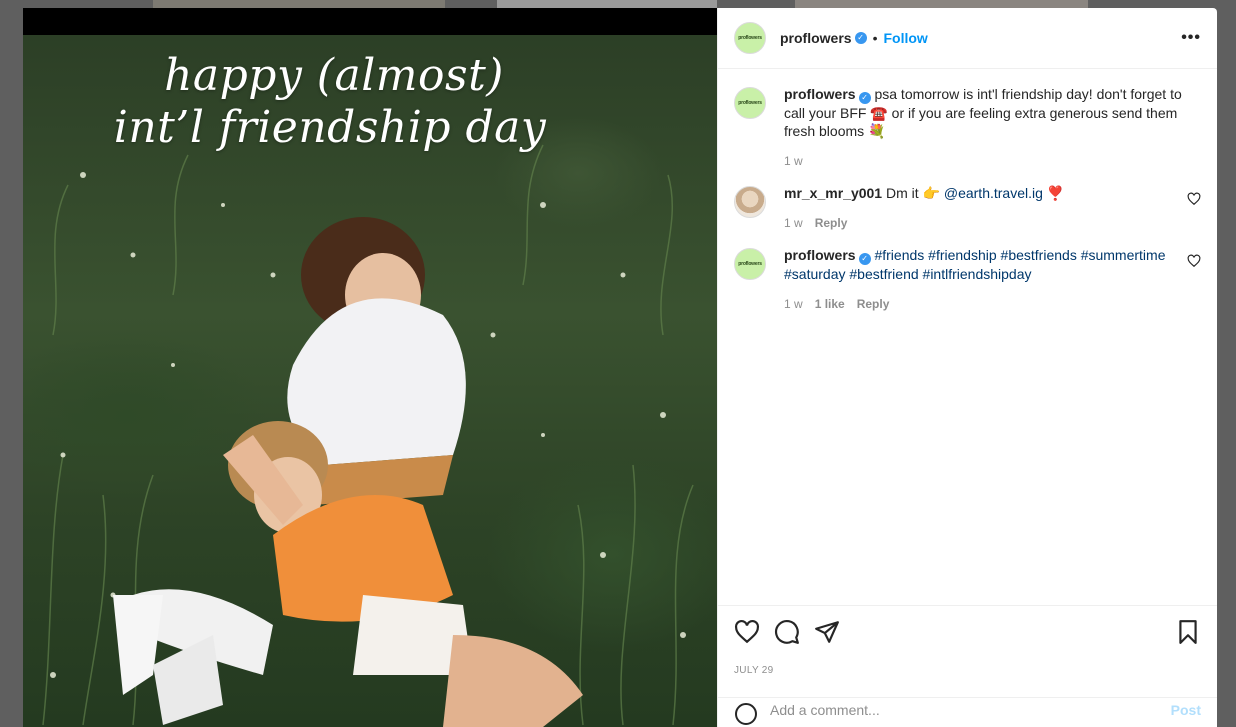 The width and height of the screenshot is (1236, 727). What do you see at coordinates (905, 38) in the screenshot?
I see `follow-button: Follow` at bounding box center [905, 38].